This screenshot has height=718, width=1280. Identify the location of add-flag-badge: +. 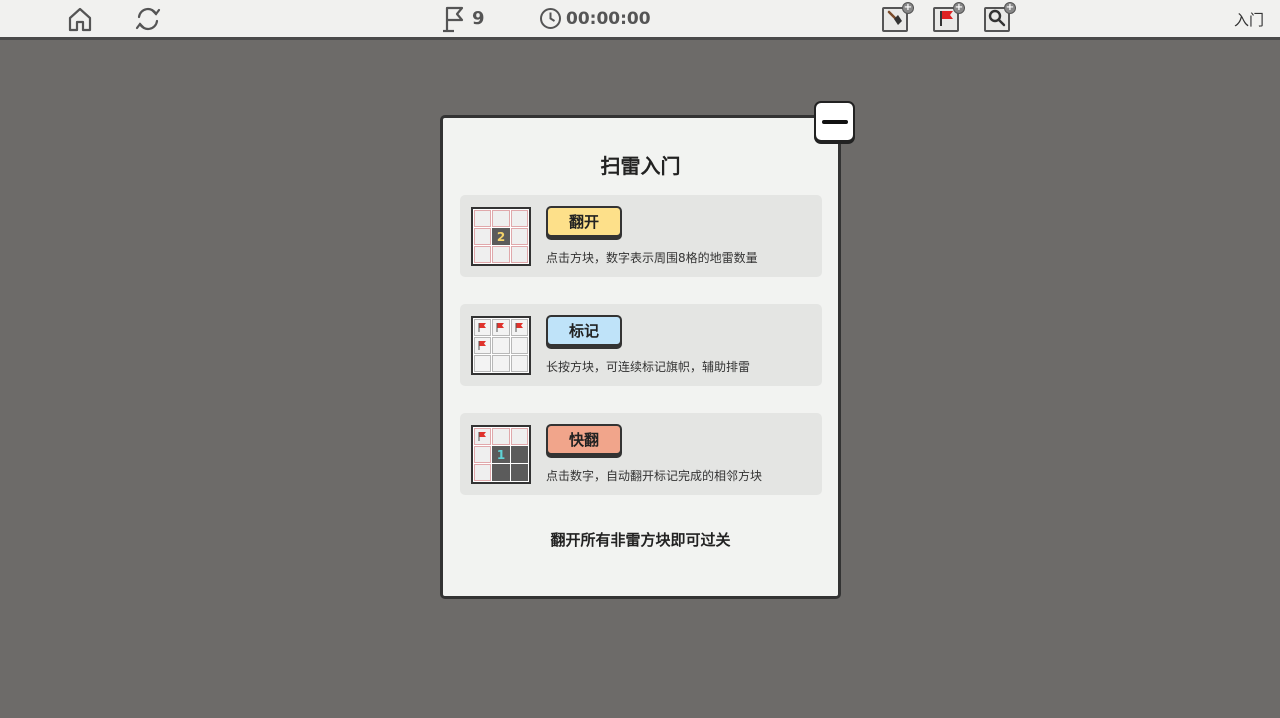
(959, 8).